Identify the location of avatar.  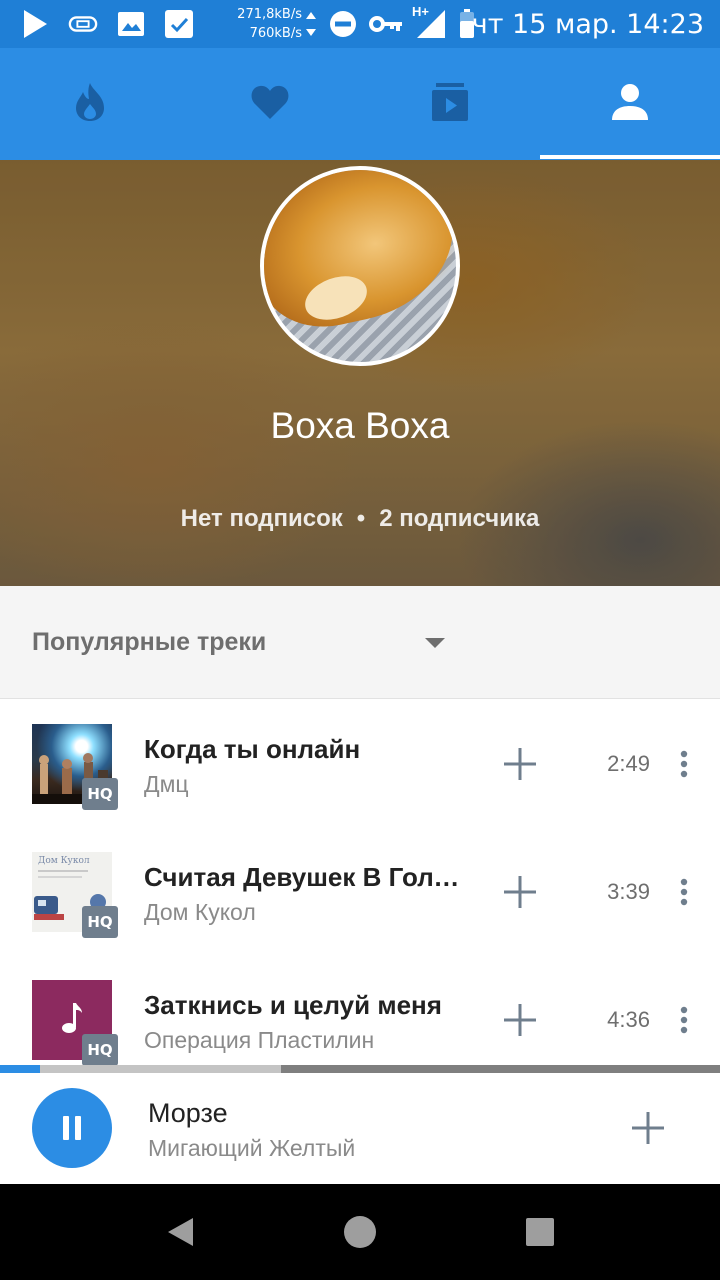
(360, 266).